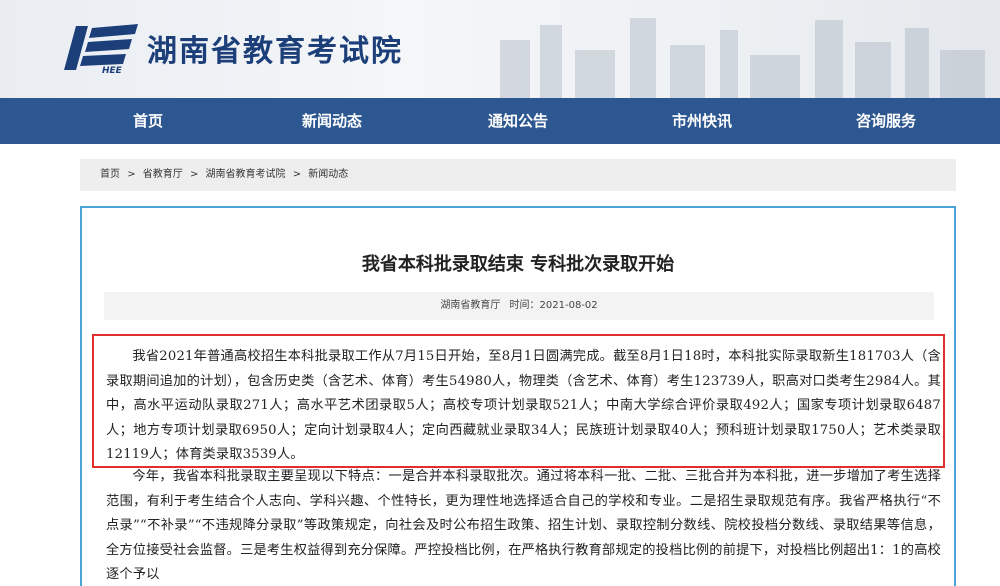  What do you see at coordinates (275, 48) in the screenshot?
I see `site-title: 湖南省教育考试院` at bounding box center [275, 48].